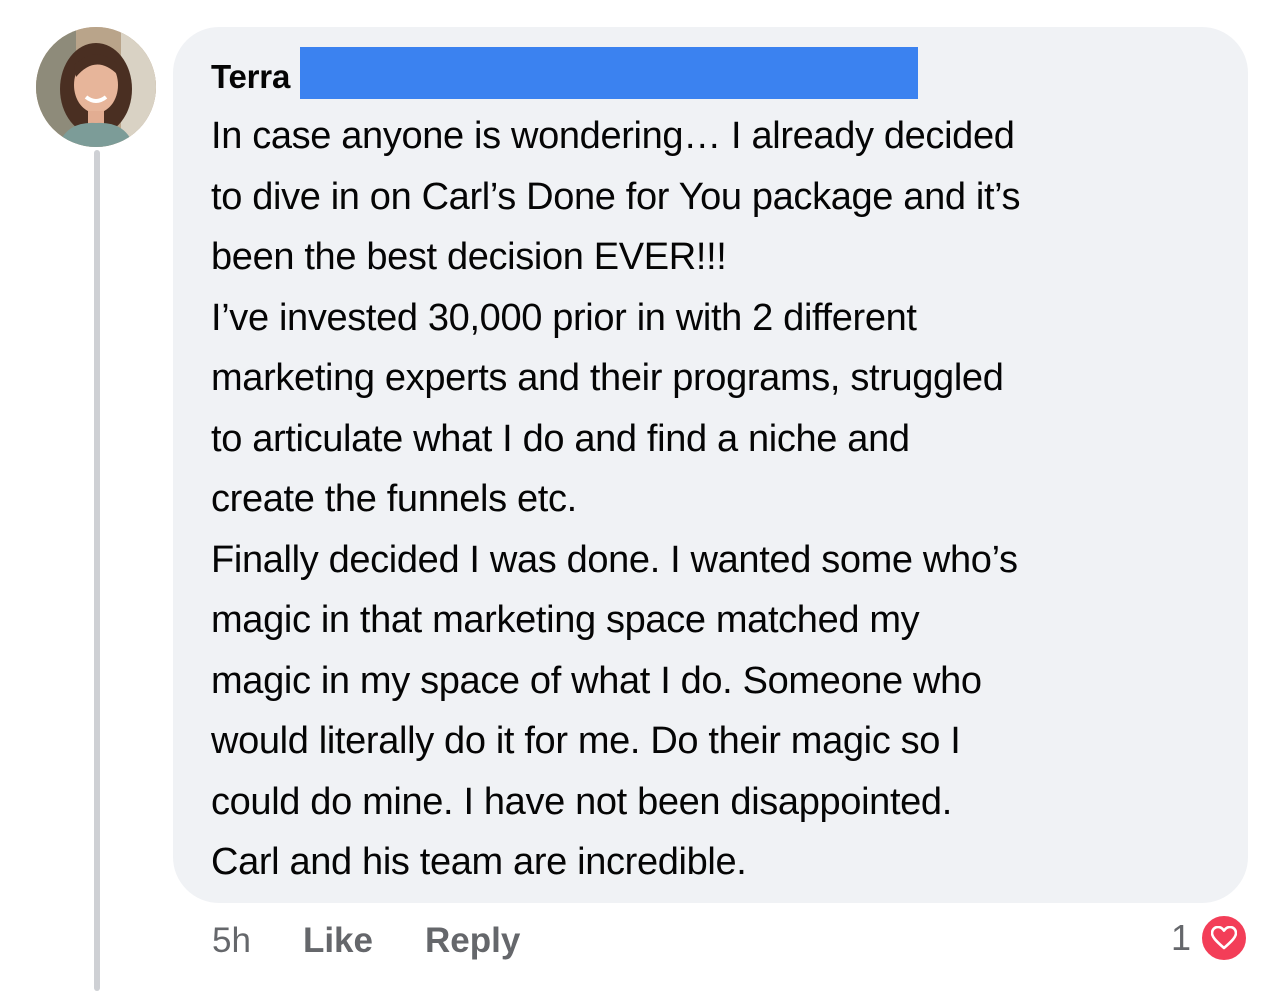 This screenshot has height=991, width=1283. What do you see at coordinates (338, 941) in the screenshot?
I see `like-button: Like` at bounding box center [338, 941].